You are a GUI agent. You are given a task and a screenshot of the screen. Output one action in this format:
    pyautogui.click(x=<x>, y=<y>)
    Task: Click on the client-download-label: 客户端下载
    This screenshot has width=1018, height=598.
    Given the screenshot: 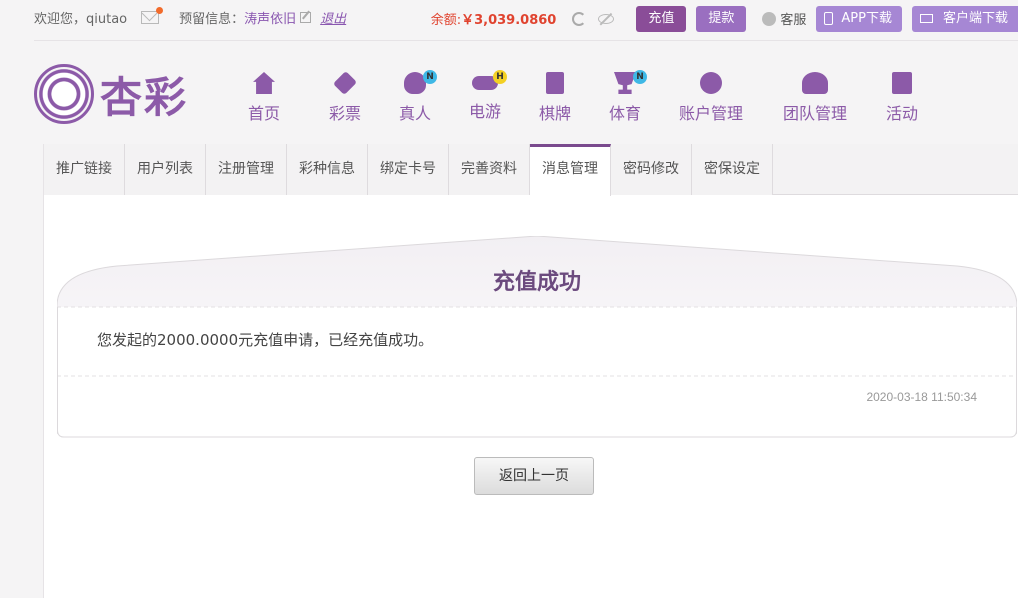 What is the action you would take?
    pyautogui.click(x=975, y=18)
    